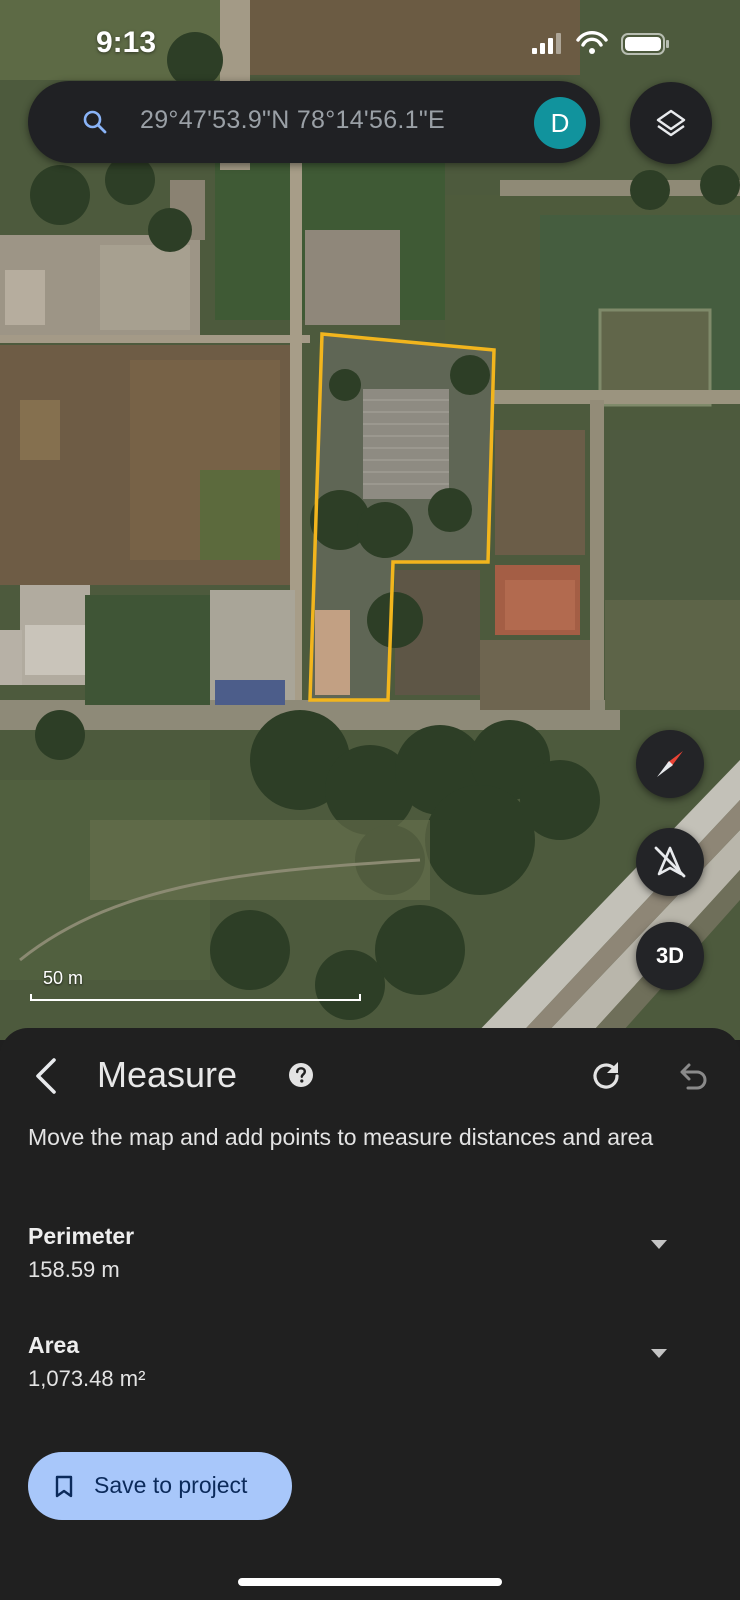 Image resolution: width=740 pixels, height=1600 pixels. What do you see at coordinates (370, 1582) in the screenshot?
I see `home-indicator` at bounding box center [370, 1582].